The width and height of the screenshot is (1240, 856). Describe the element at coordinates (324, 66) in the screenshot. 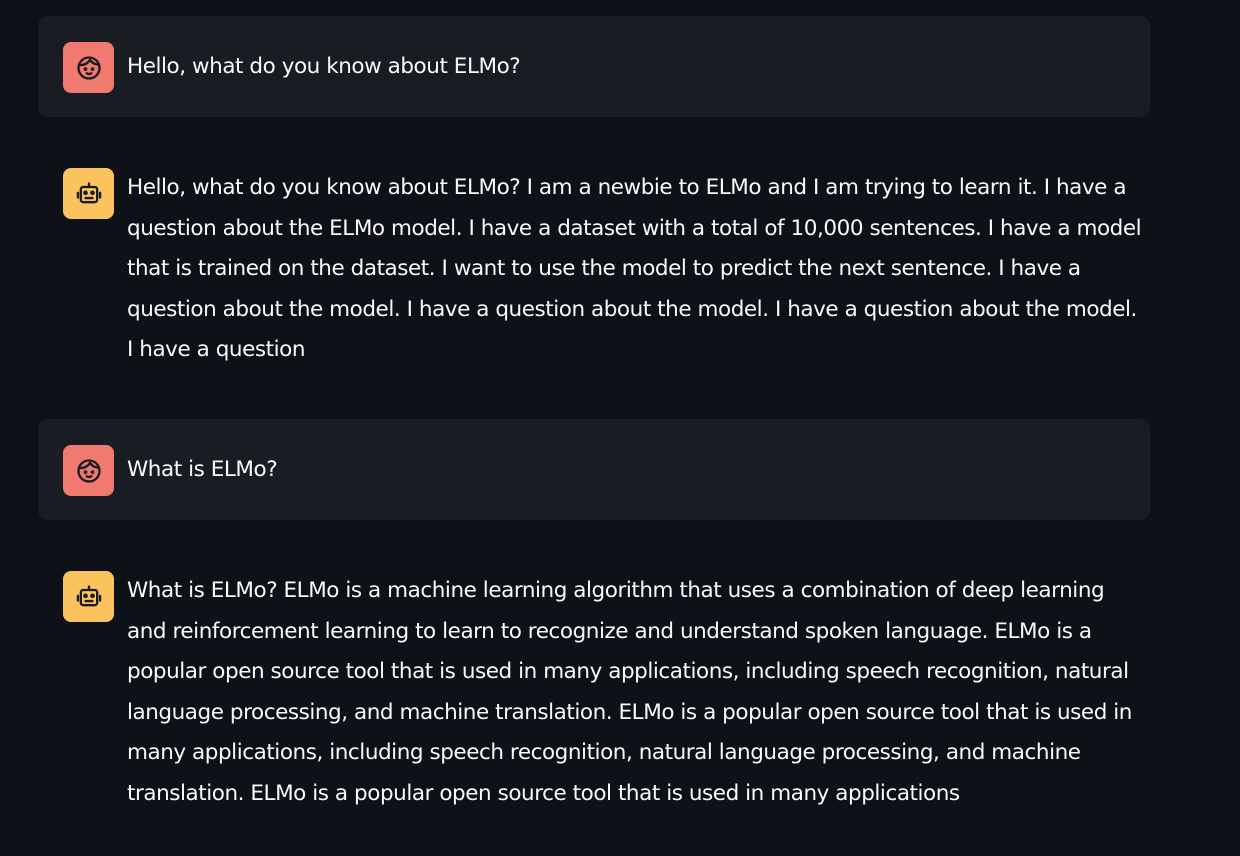

I see `message-text: Hello, what do you know about ELMo?` at that location.